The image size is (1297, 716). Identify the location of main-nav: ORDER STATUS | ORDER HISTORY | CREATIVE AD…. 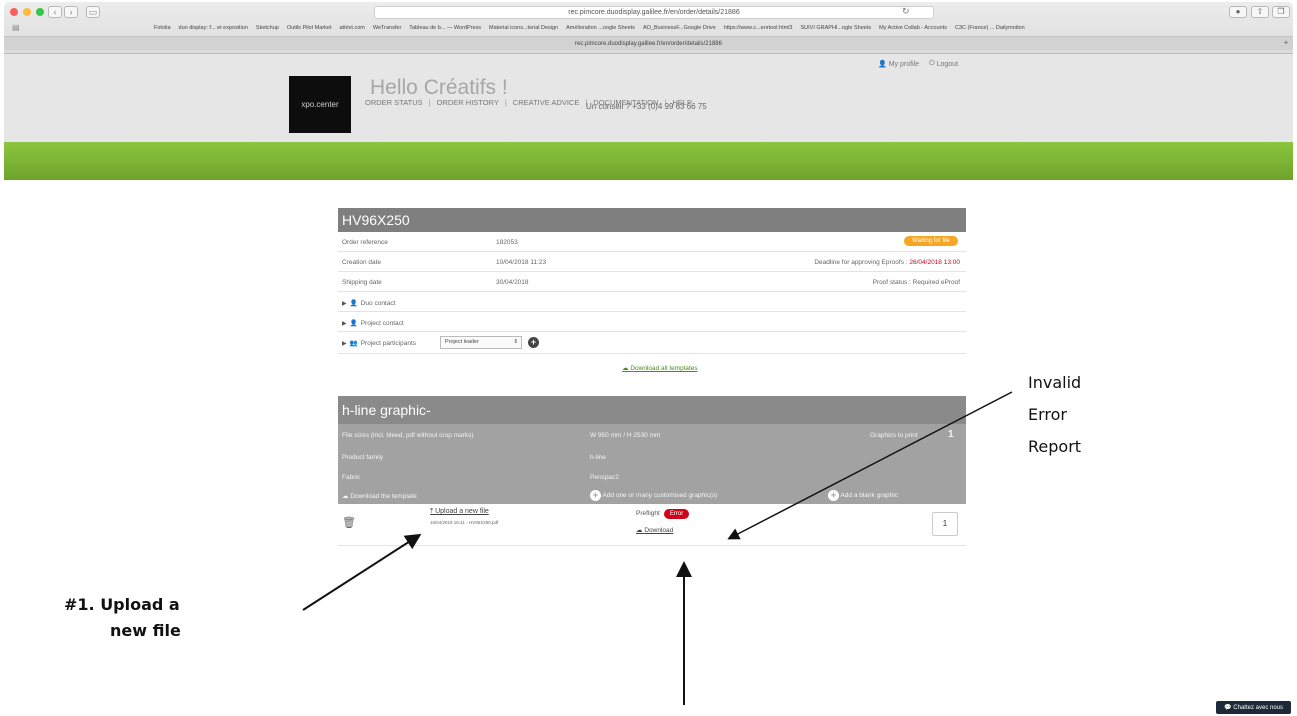
(528, 102).